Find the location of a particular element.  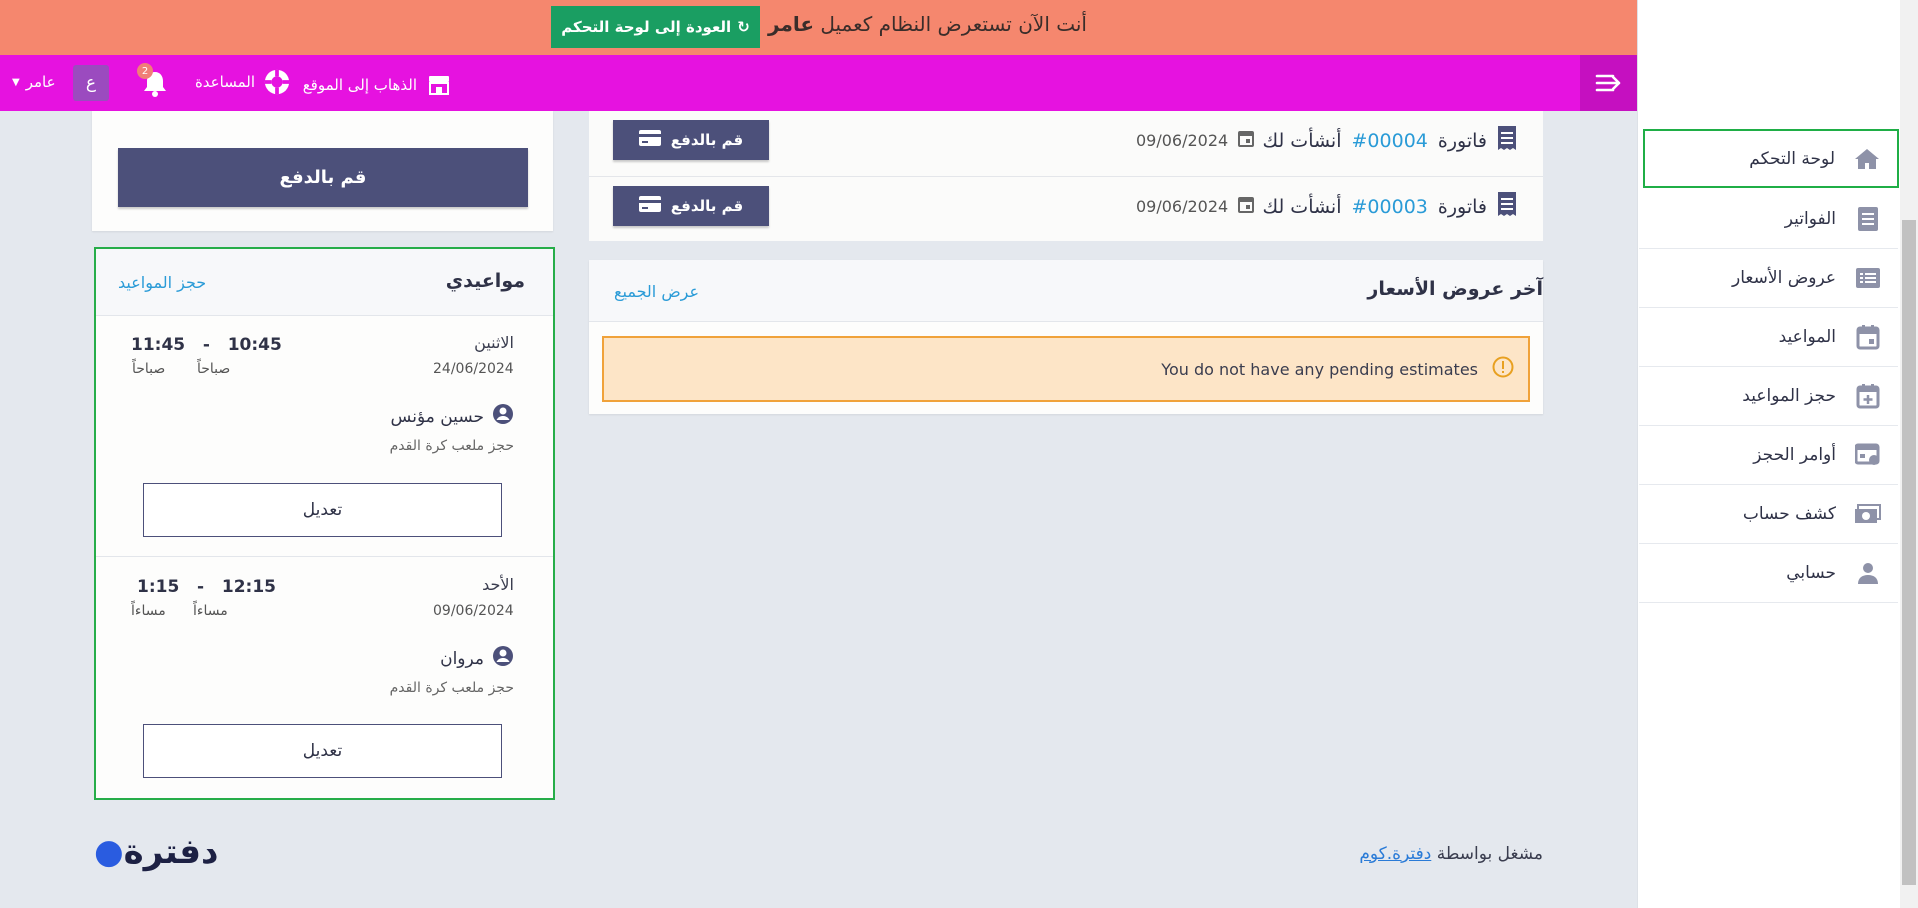

pay-button: قم بالدفع is located at coordinates (323, 177).